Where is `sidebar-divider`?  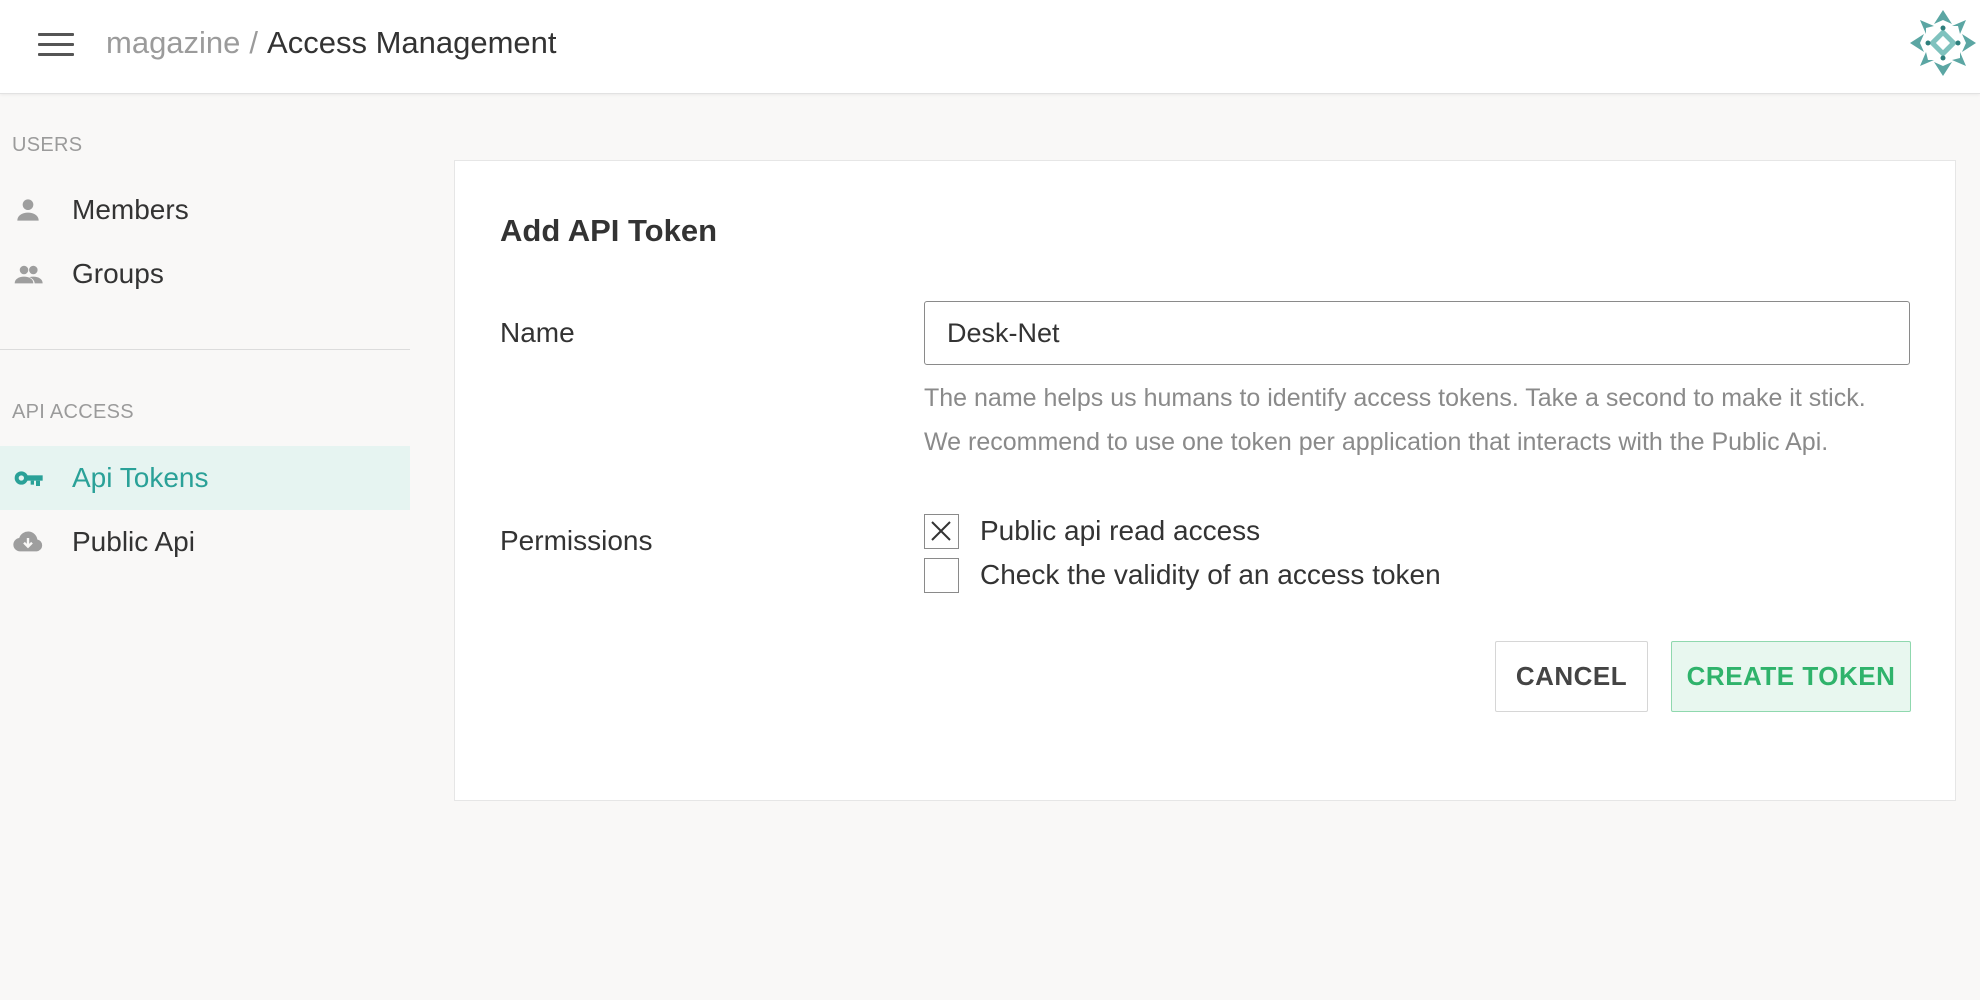
sidebar-divider is located at coordinates (205, 349).